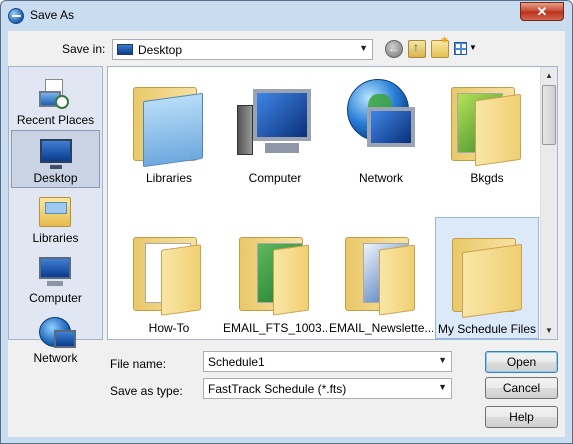  What do you see at coordinates (521, 417) in the screenshot?
I see `help-button: Help` at bounding box center [521, 417].